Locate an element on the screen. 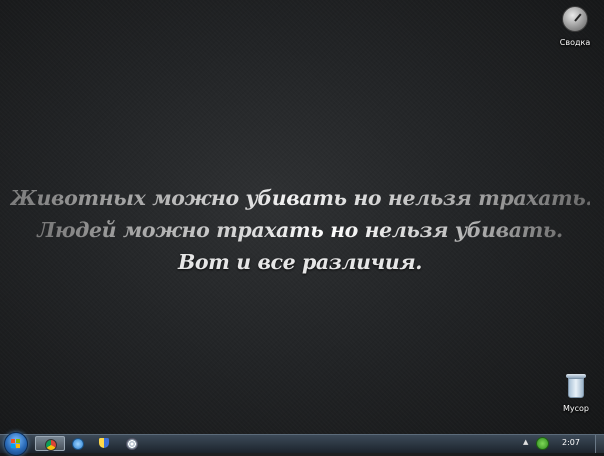  shield-icon is located at coordinates (104, 443).